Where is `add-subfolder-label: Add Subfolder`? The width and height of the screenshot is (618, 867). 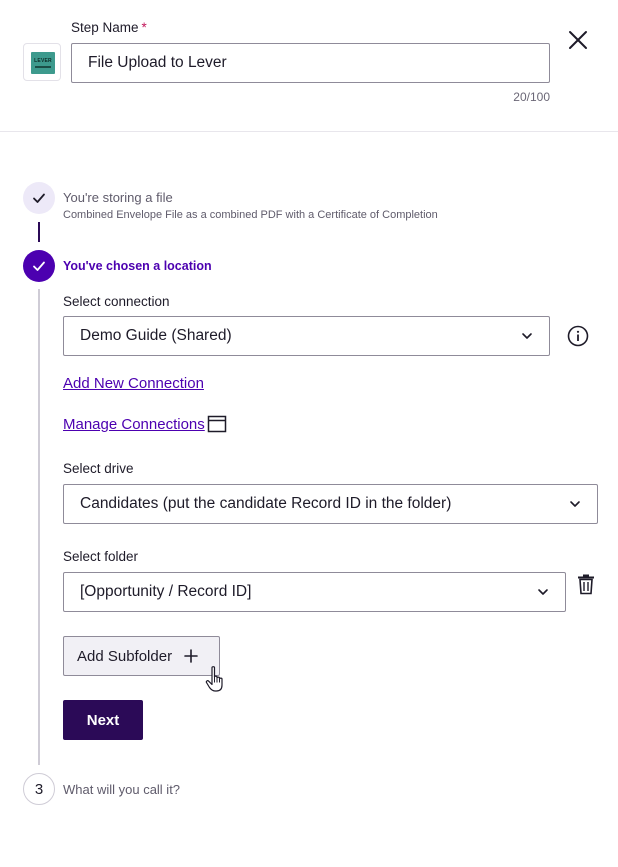 add-subfolder-label: Add Subfolder is located at coordinates (125, 656).